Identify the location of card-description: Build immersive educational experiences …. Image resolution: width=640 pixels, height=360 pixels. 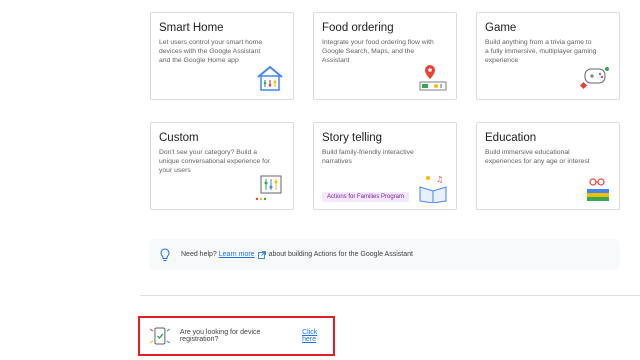
(537, 157).